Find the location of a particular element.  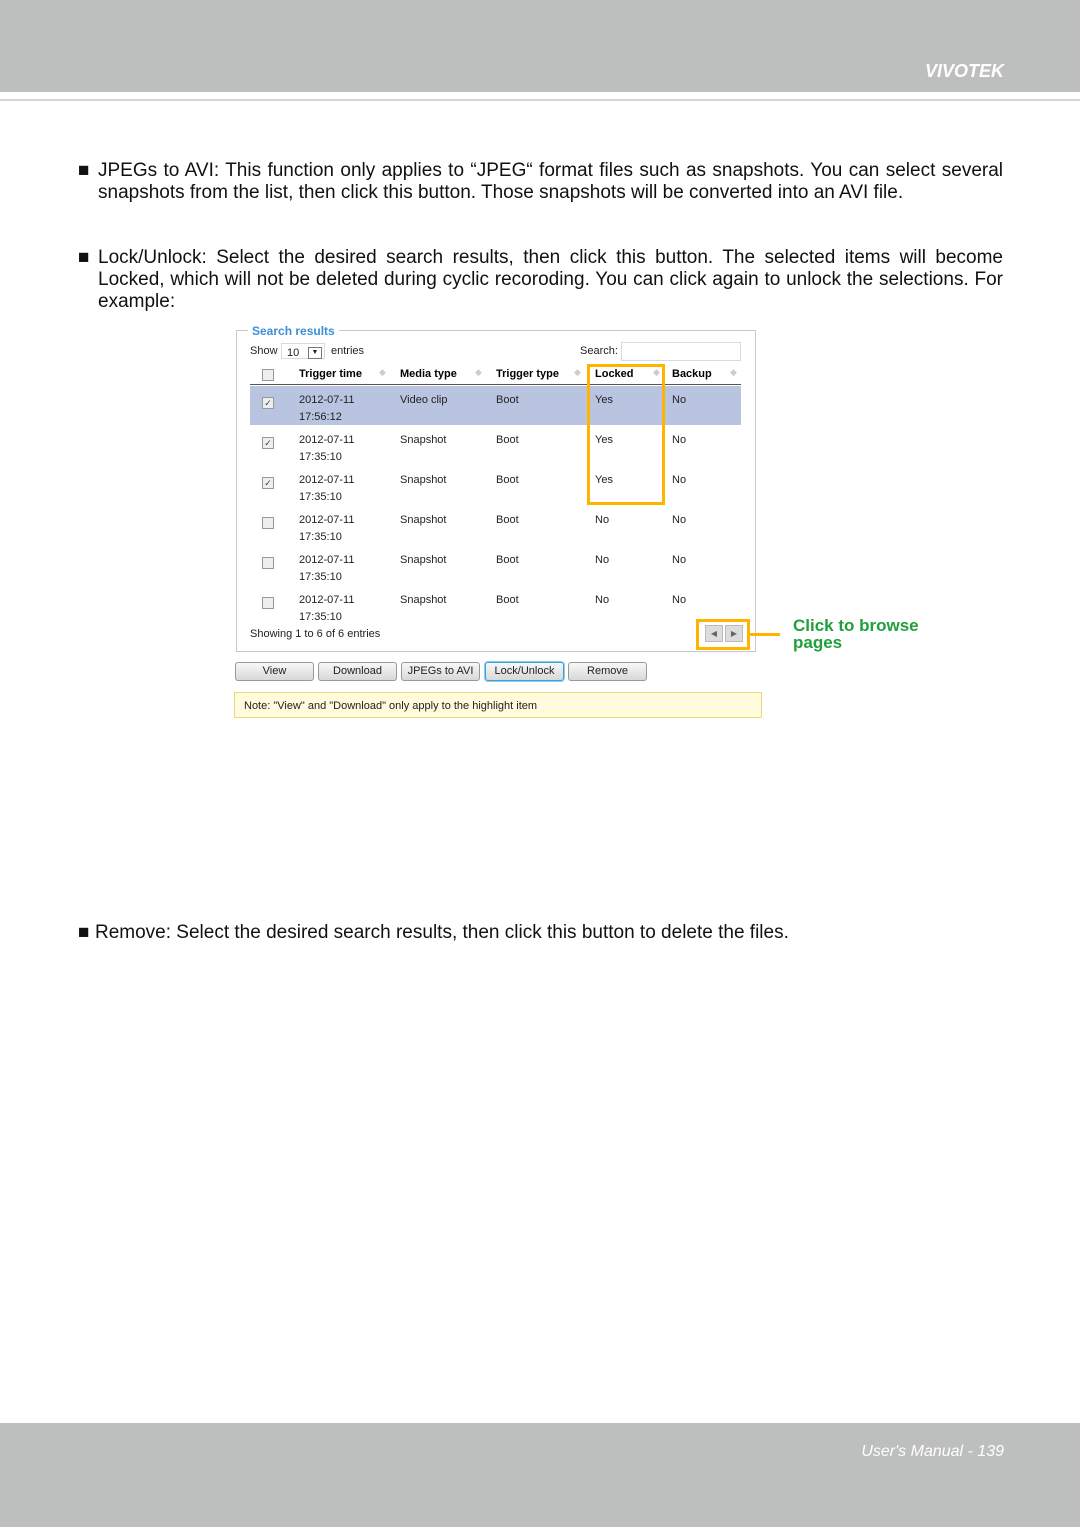

page-footer is located at coordinates (540, 1475).